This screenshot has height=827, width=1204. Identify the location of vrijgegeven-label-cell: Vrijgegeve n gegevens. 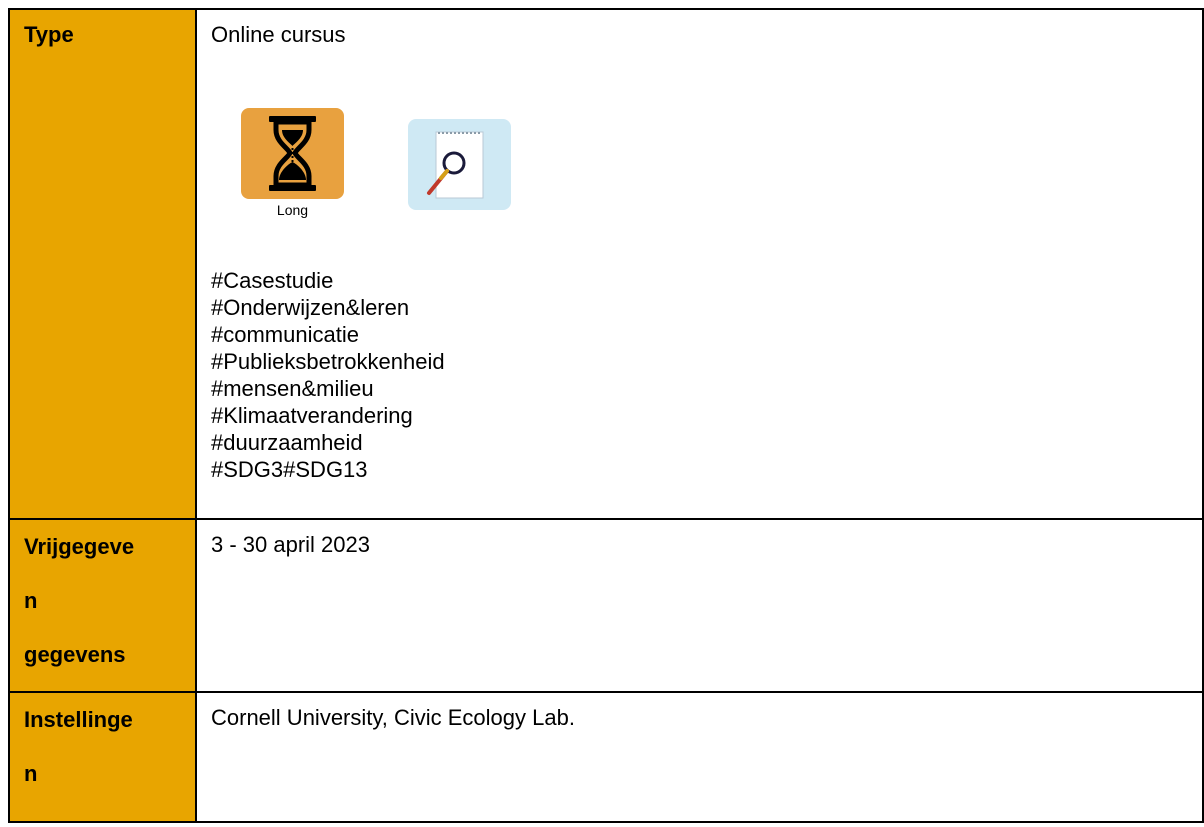
(102, 605).